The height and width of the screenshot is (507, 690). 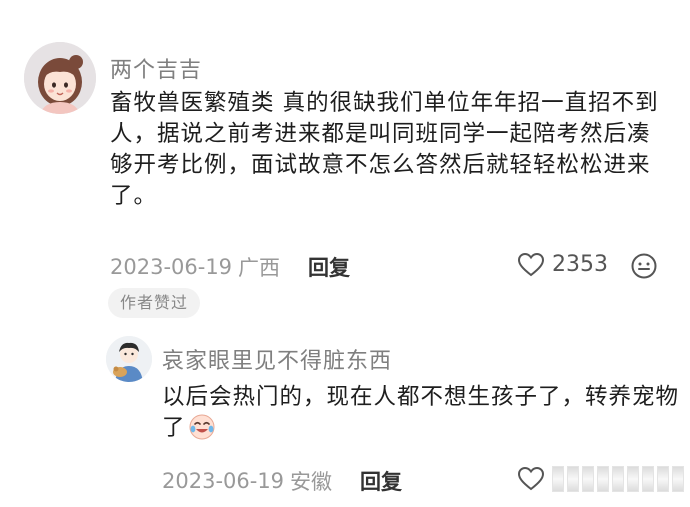 I want to click on reply-like-count-placeholder, so click(x=618, y=479).